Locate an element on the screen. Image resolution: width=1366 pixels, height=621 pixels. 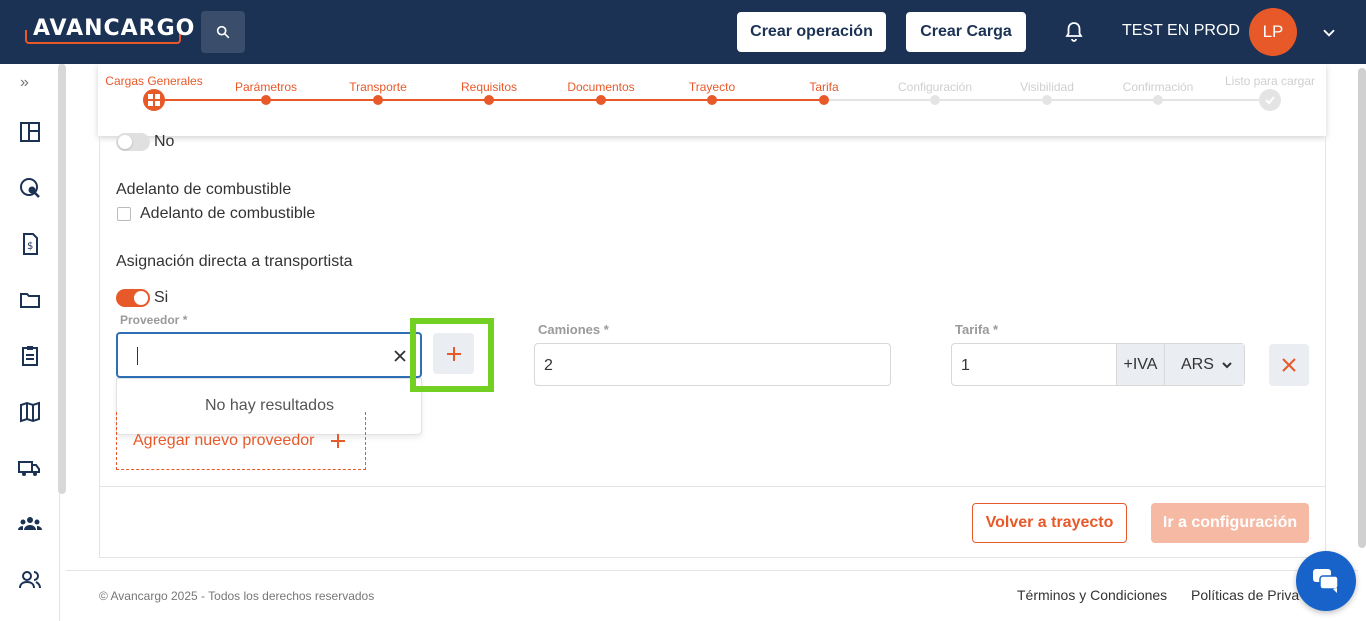
toggle-switch-on is located at coordinates (133, 298).